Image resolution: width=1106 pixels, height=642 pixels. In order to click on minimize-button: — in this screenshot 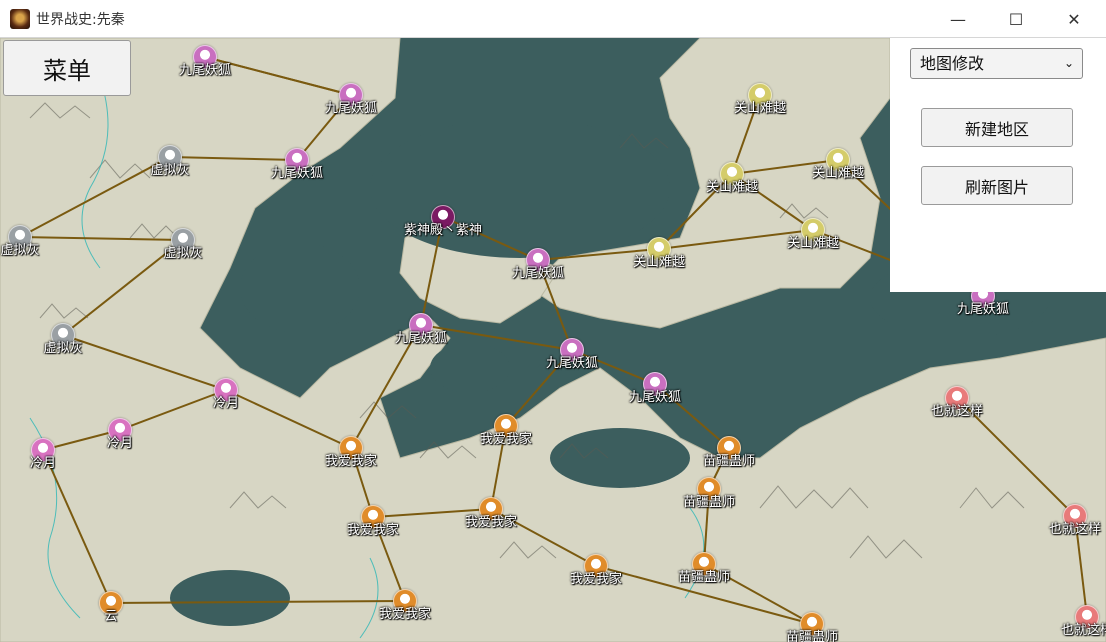, I will do `click(958, 19)`.